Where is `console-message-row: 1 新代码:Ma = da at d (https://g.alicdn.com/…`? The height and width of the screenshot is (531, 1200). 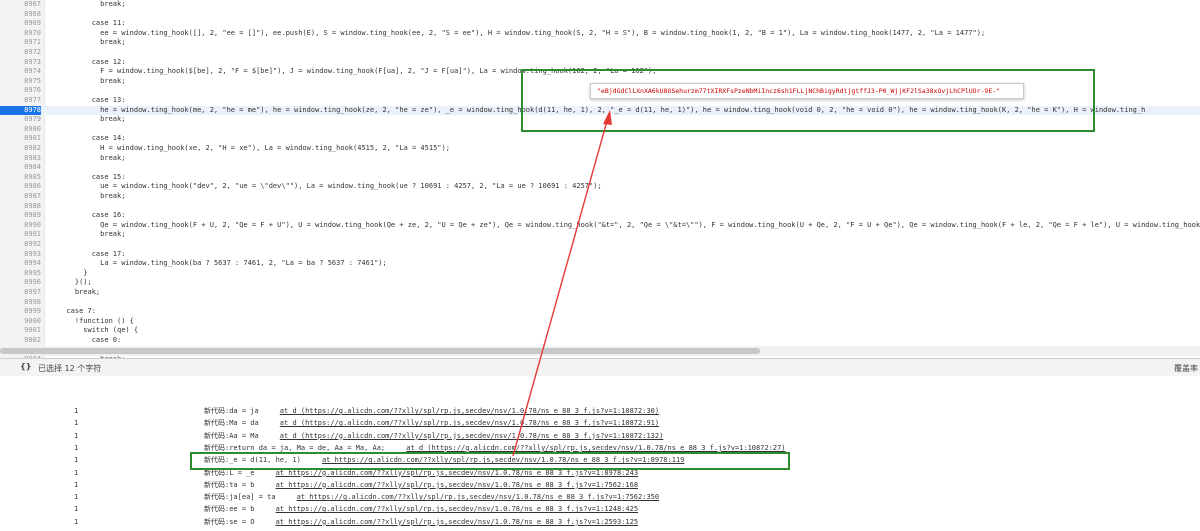
console-message-row: 1 新代码:Ma = da at d (https://g.alicdn.com/… is located at coordinates (600, 423).